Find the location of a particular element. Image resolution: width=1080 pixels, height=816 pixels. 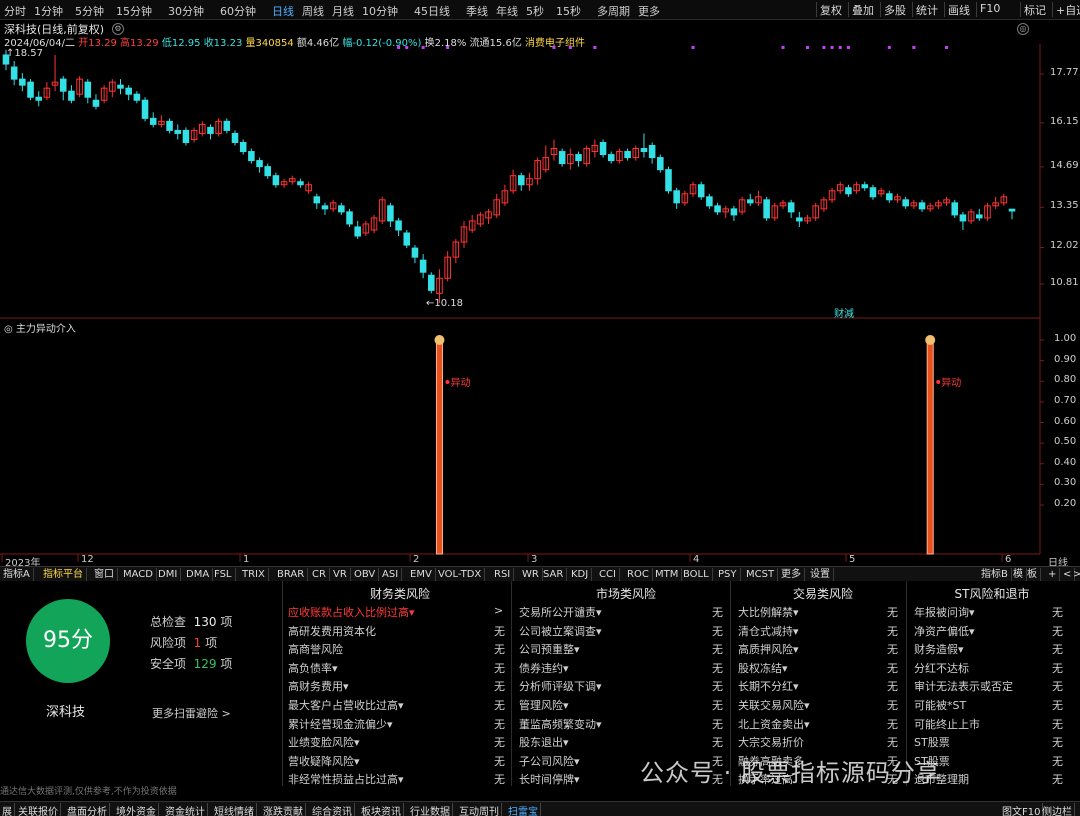

period-tab: 5秒 is located at coordinates (535, 11).